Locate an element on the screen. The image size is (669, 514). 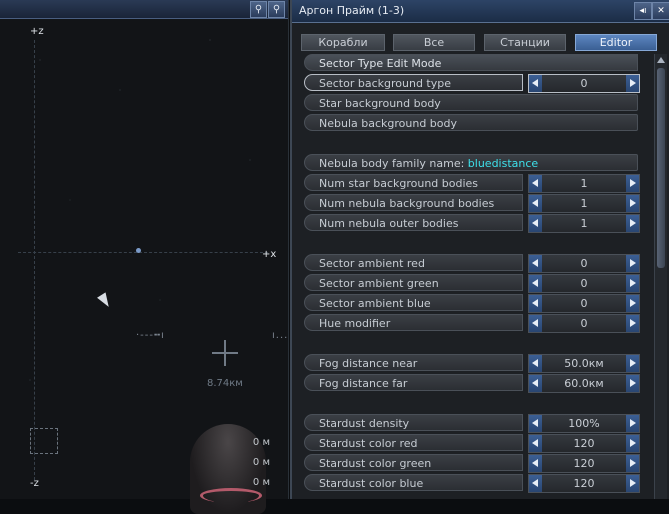
value-stepper: 50.0км is located at coordinates (584, 363).